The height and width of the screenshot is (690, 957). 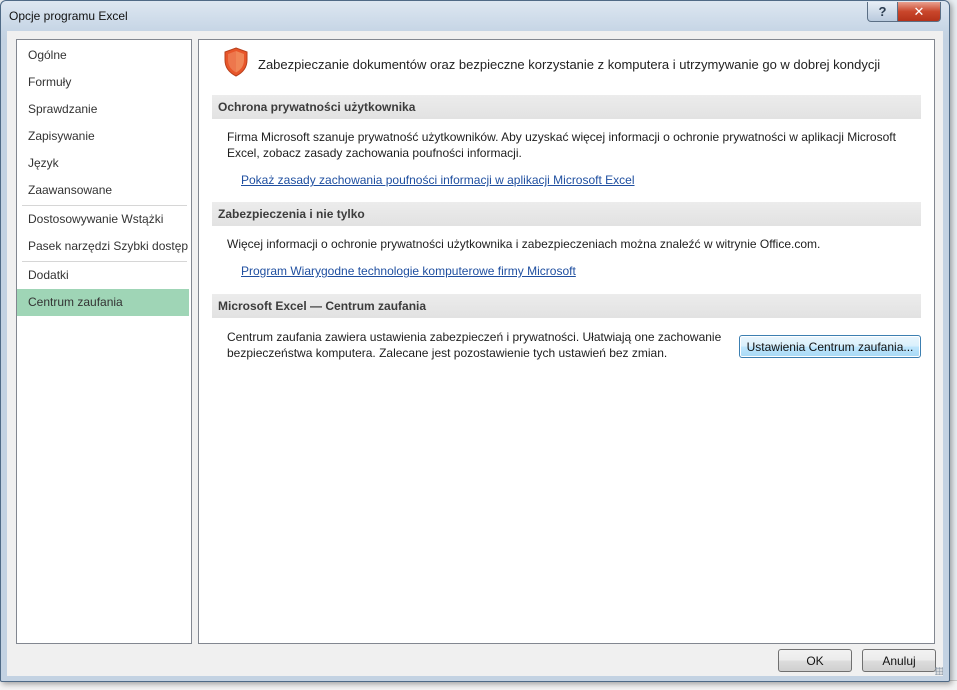 I want to click on resize-grip, so click(x=939, y=671).